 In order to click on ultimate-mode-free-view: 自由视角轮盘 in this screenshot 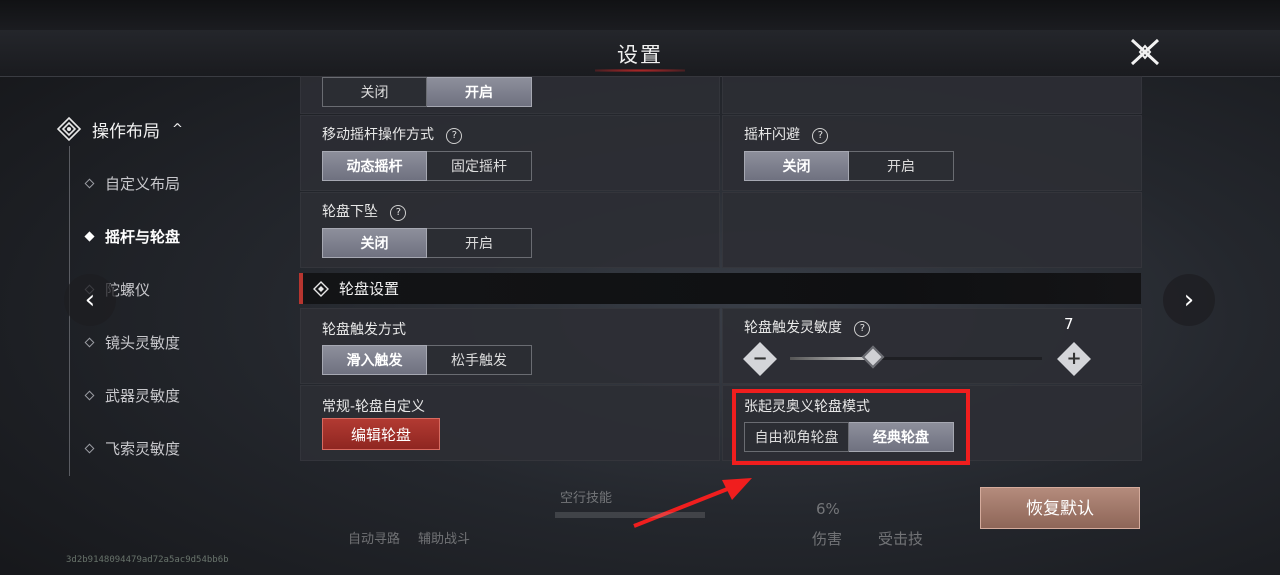, I will do `click(796, 437)`.